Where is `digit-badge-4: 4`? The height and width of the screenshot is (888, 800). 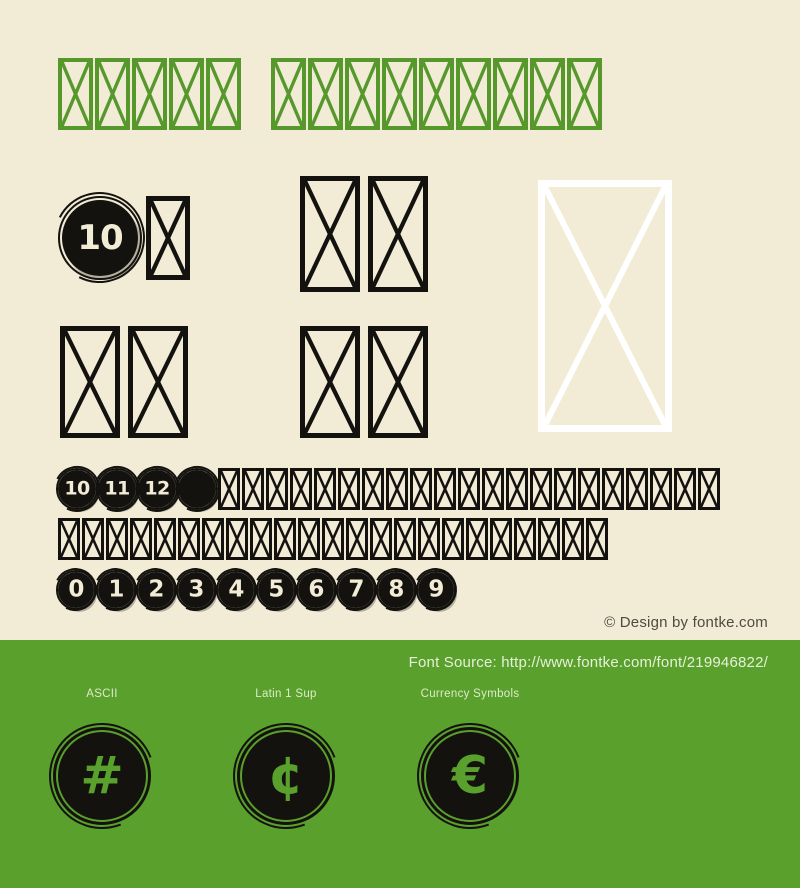 digit-badge-4: 4 is located at coordinates (236, 590).